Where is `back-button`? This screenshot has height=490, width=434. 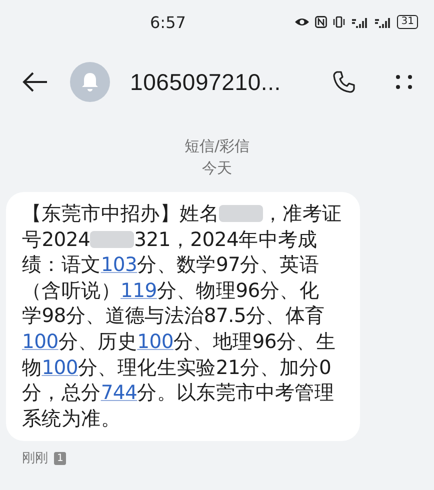 back-button is located at coordinates (35, 82).